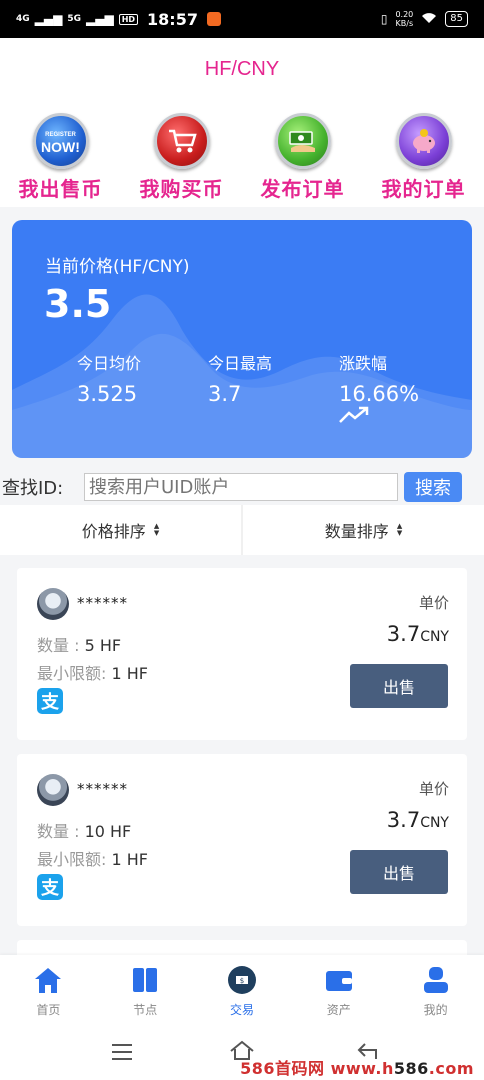  I want to click on watermark-red2: .com, so click(451, 1068).